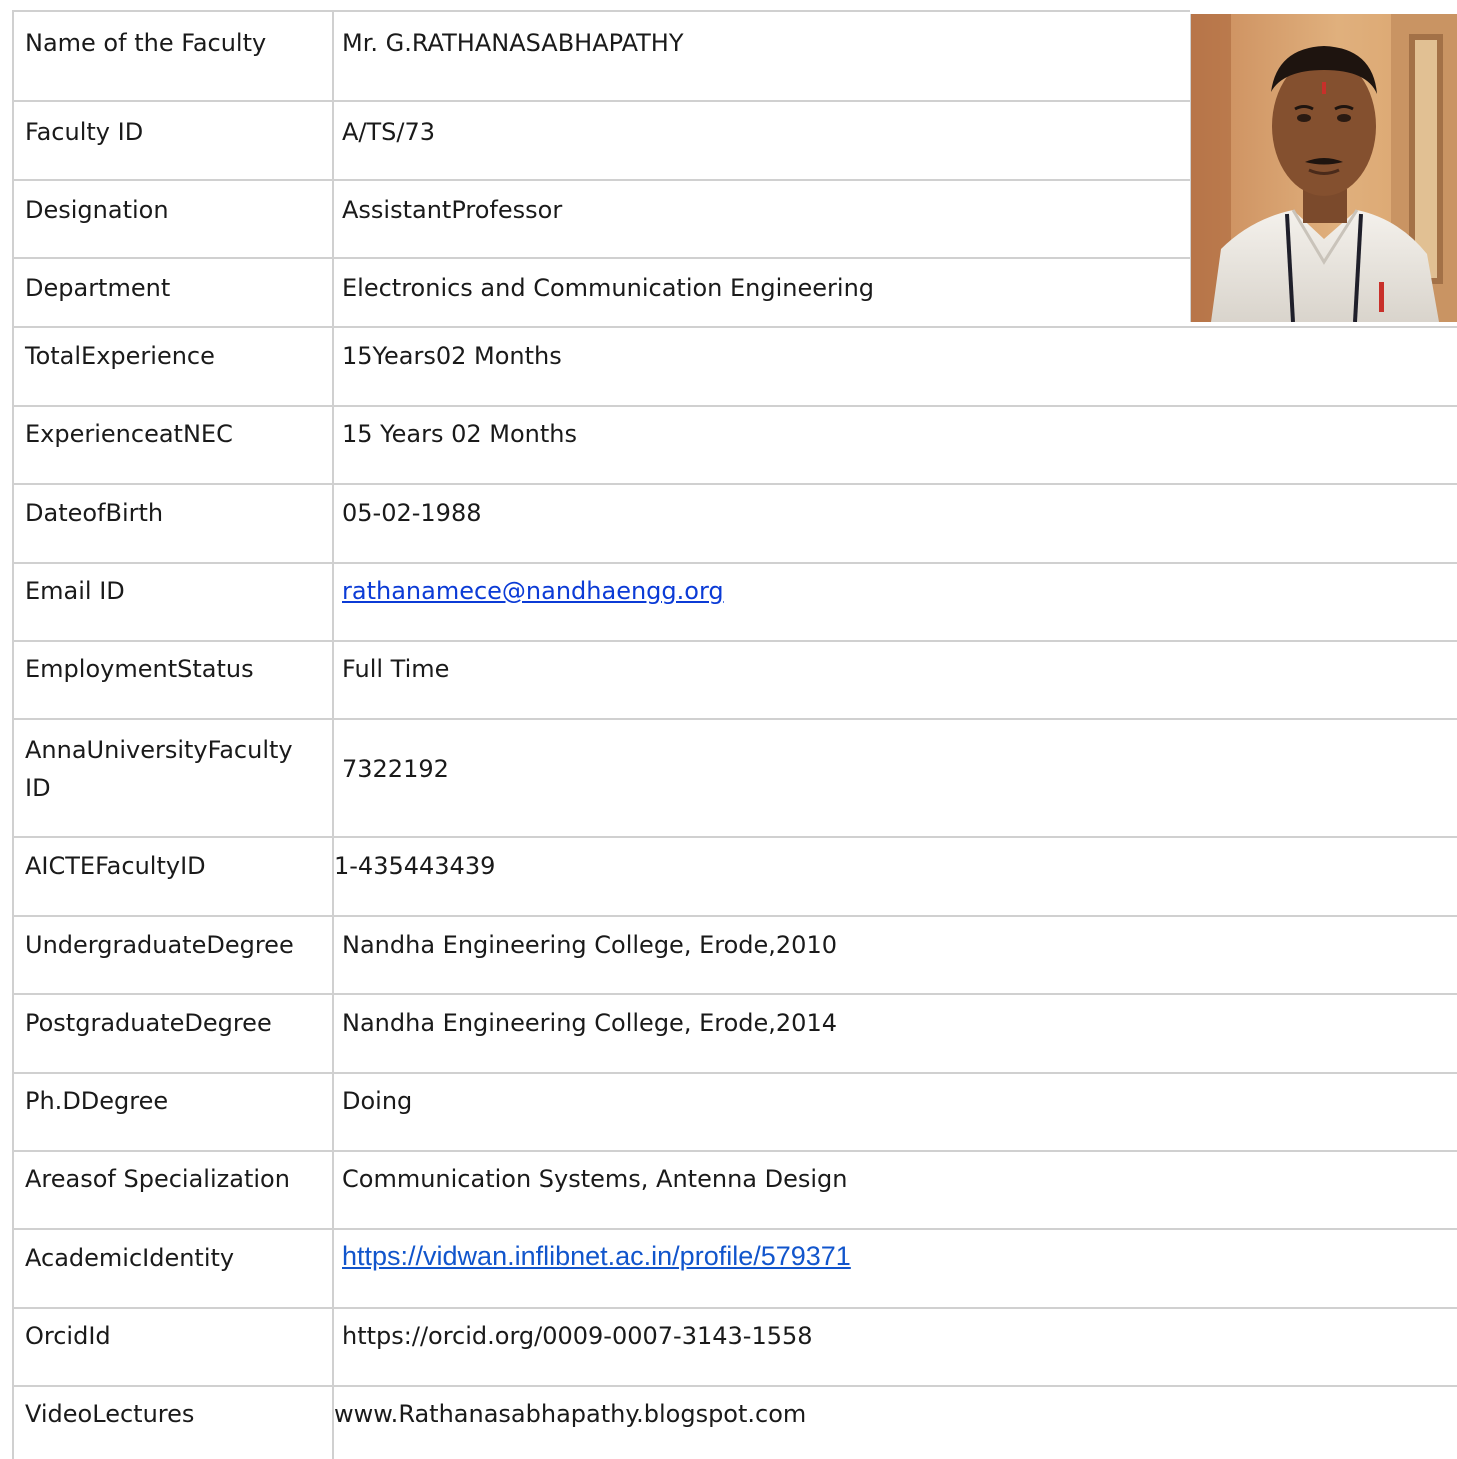  I want to click on value-name: Mr. G.RATHANASABHAPATHY, so click(513, 43).